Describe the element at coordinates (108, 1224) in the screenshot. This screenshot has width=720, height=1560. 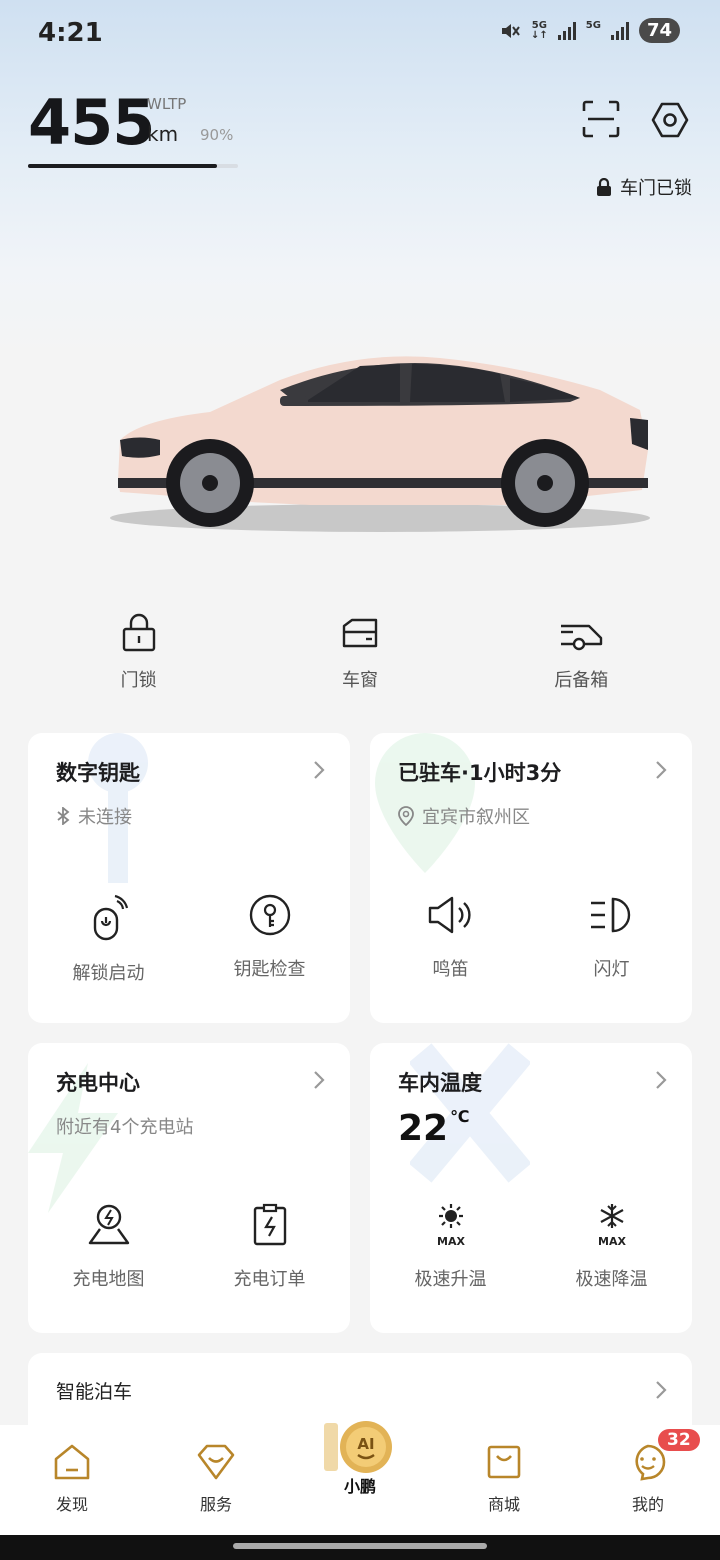
I see `charging-map-icon` at that location.